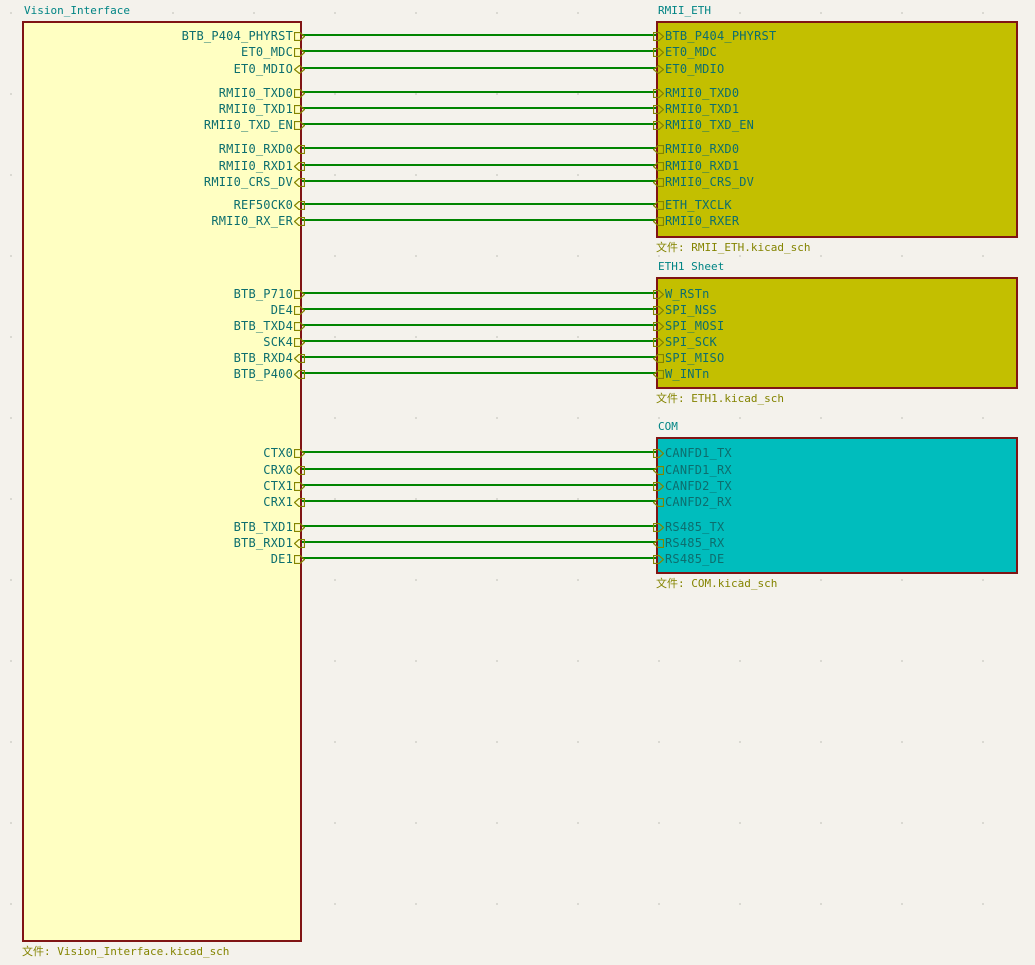  Describe the element at coordinates (269, 543) in the screenshot. I see `sheet-pin-btb_rxd1: BTB_RXD1` at that location.